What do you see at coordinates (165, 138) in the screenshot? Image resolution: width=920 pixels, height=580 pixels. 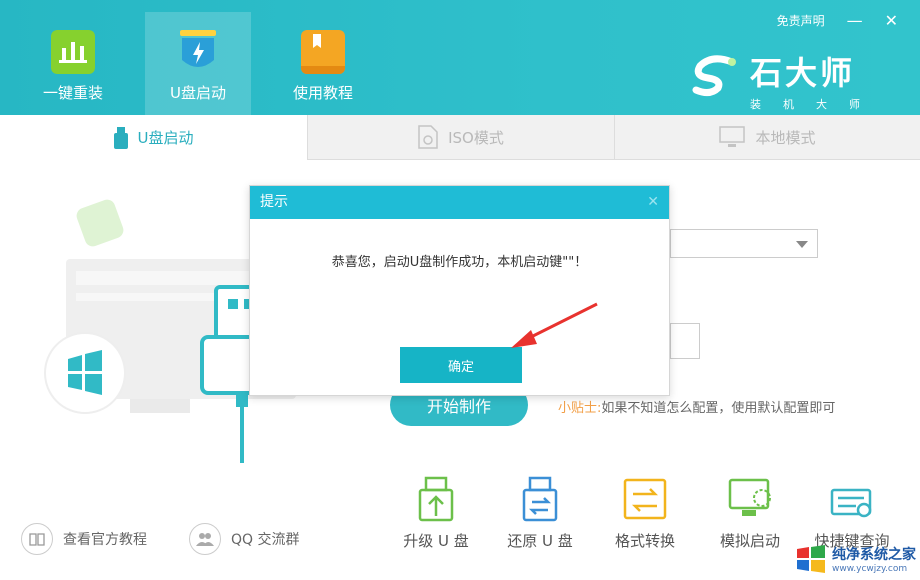 I see `tab-label: U盘启动` at bounding box center [165, 138].